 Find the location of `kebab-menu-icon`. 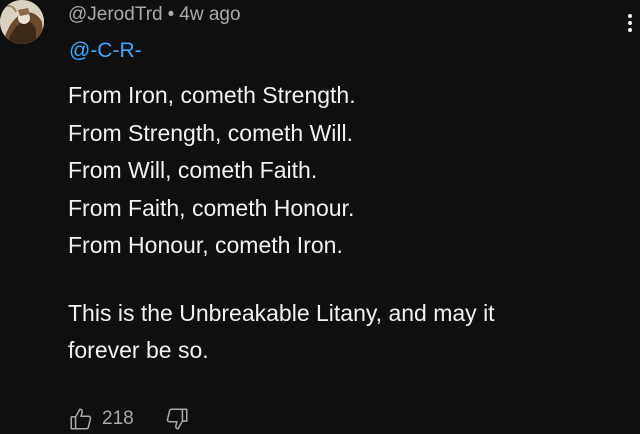

kebab-menu-icon is located at coordinates (630, 25).